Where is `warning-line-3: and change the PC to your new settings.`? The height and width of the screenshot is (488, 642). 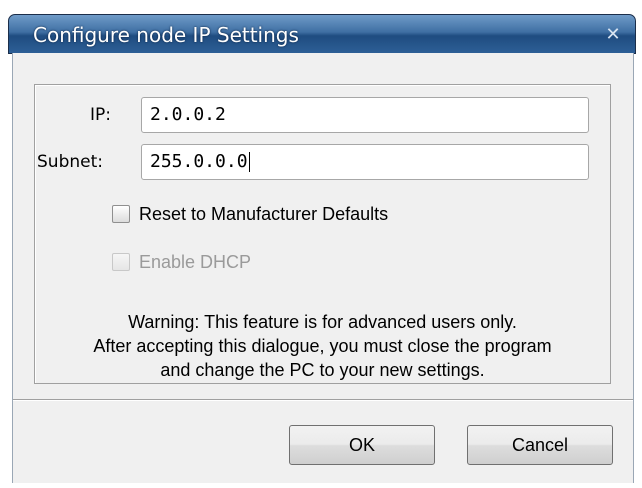
warning-line-3: and change the PC to your new settings. is located at coordinates (322, 370).